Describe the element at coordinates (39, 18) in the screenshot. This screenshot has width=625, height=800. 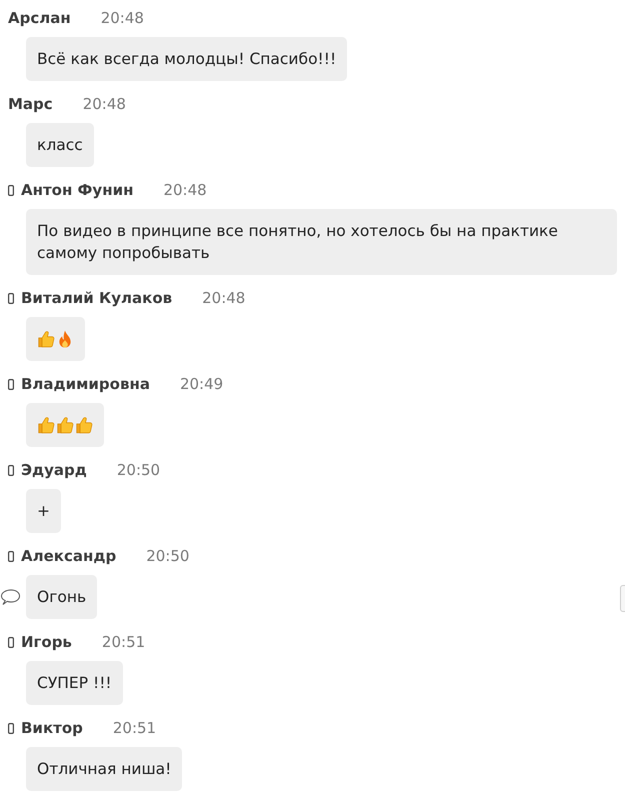
I see `author-name: Арслан` at that location.